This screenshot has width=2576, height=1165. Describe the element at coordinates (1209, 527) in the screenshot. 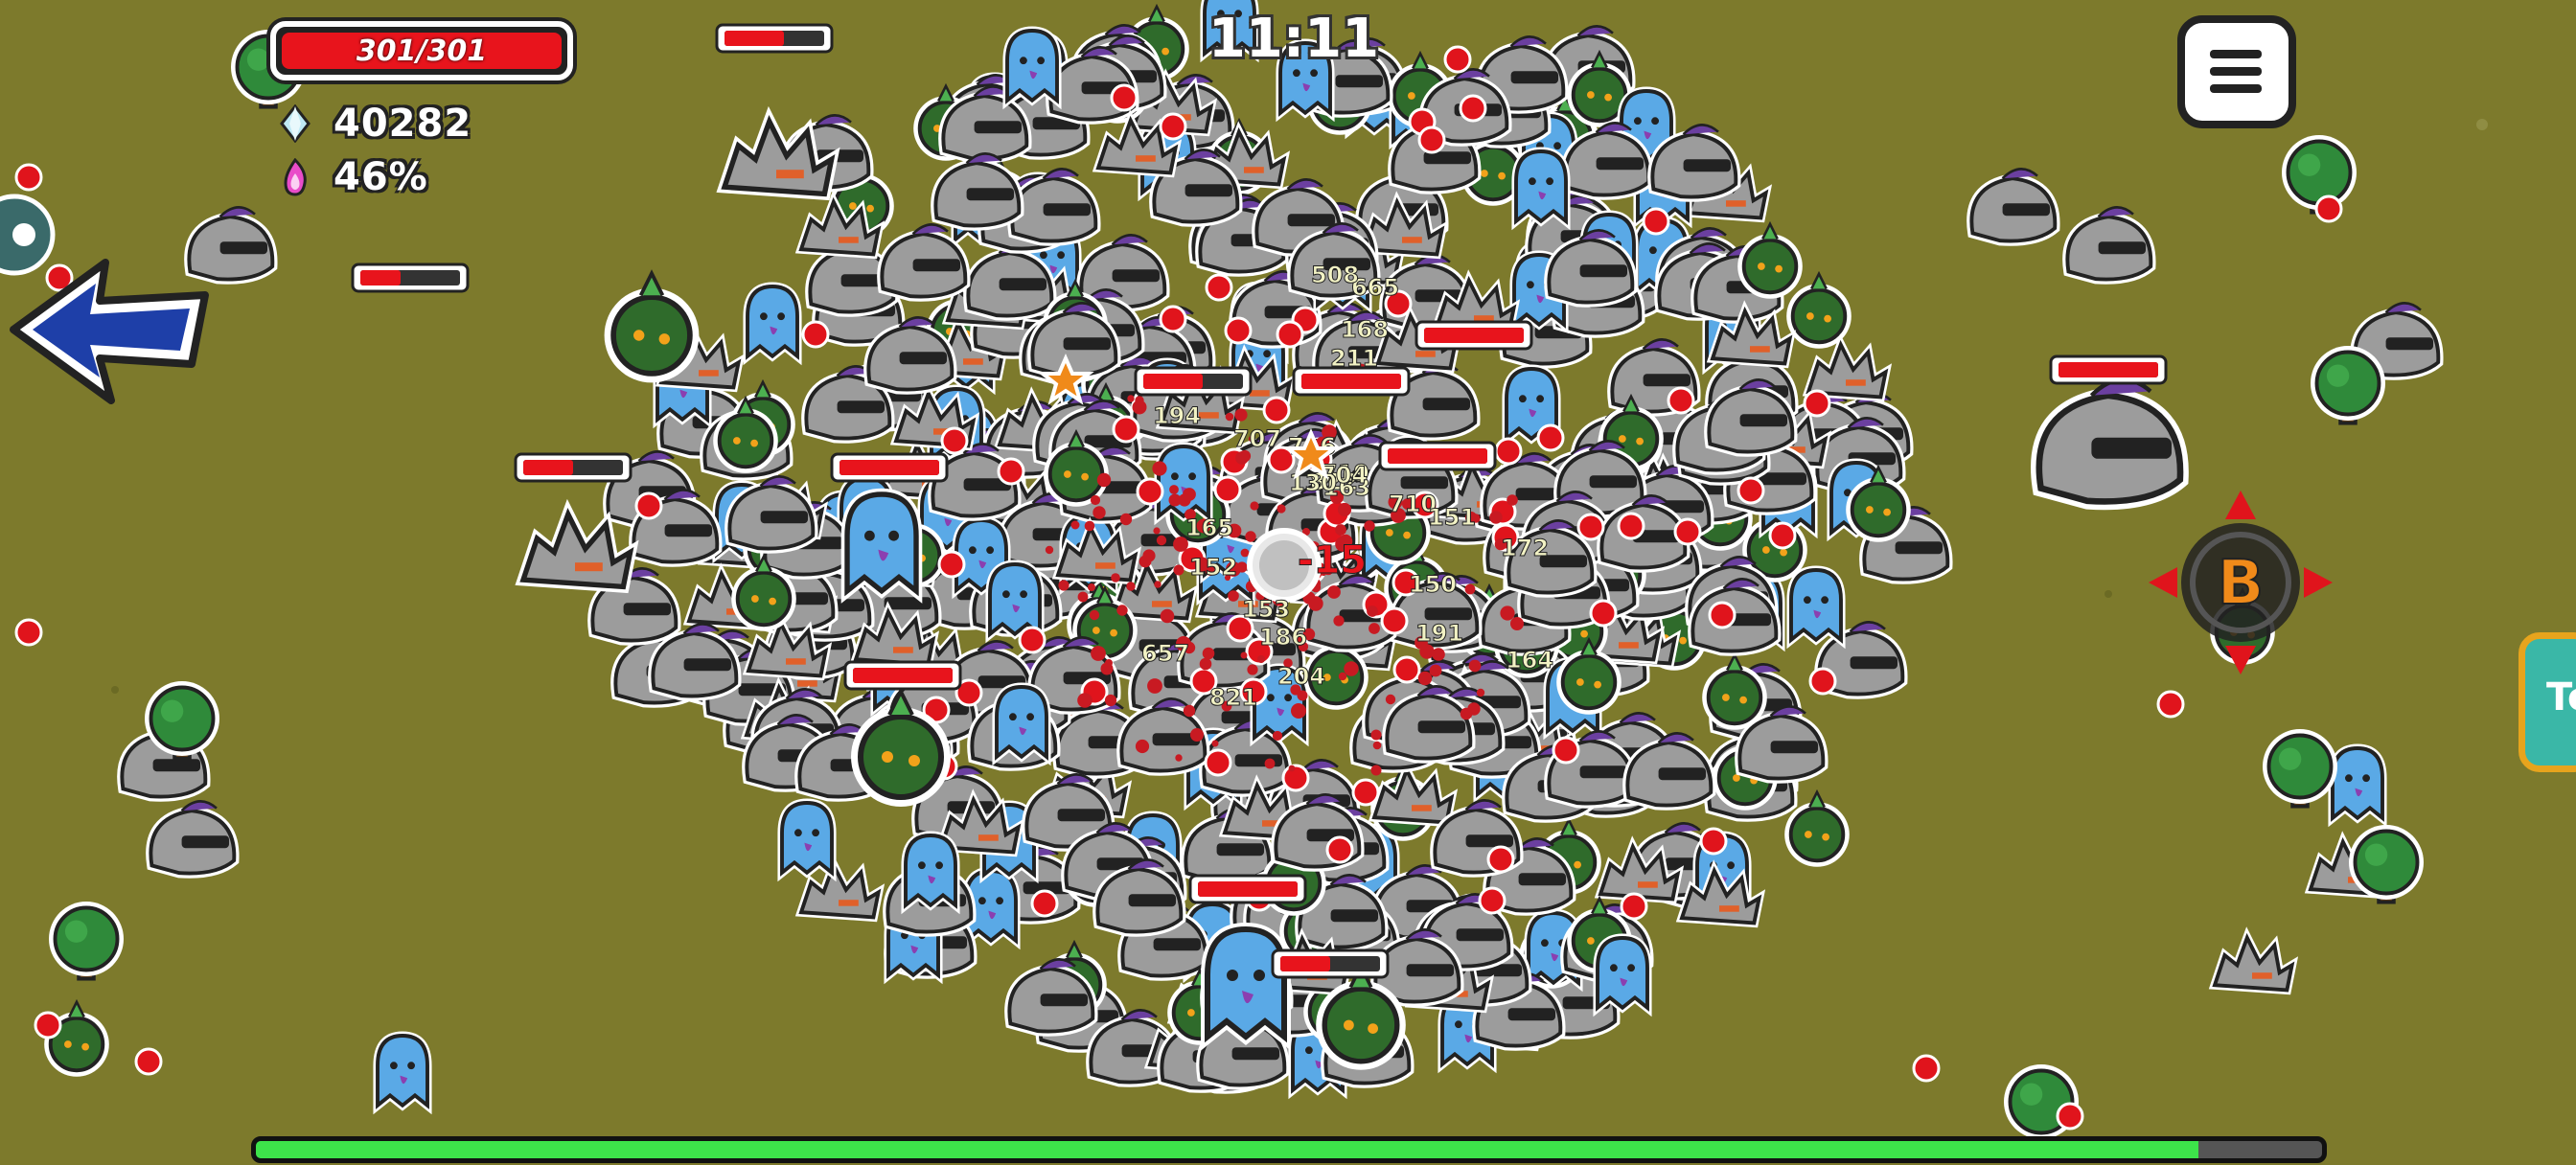

I see `damage-number: 165` at that location.